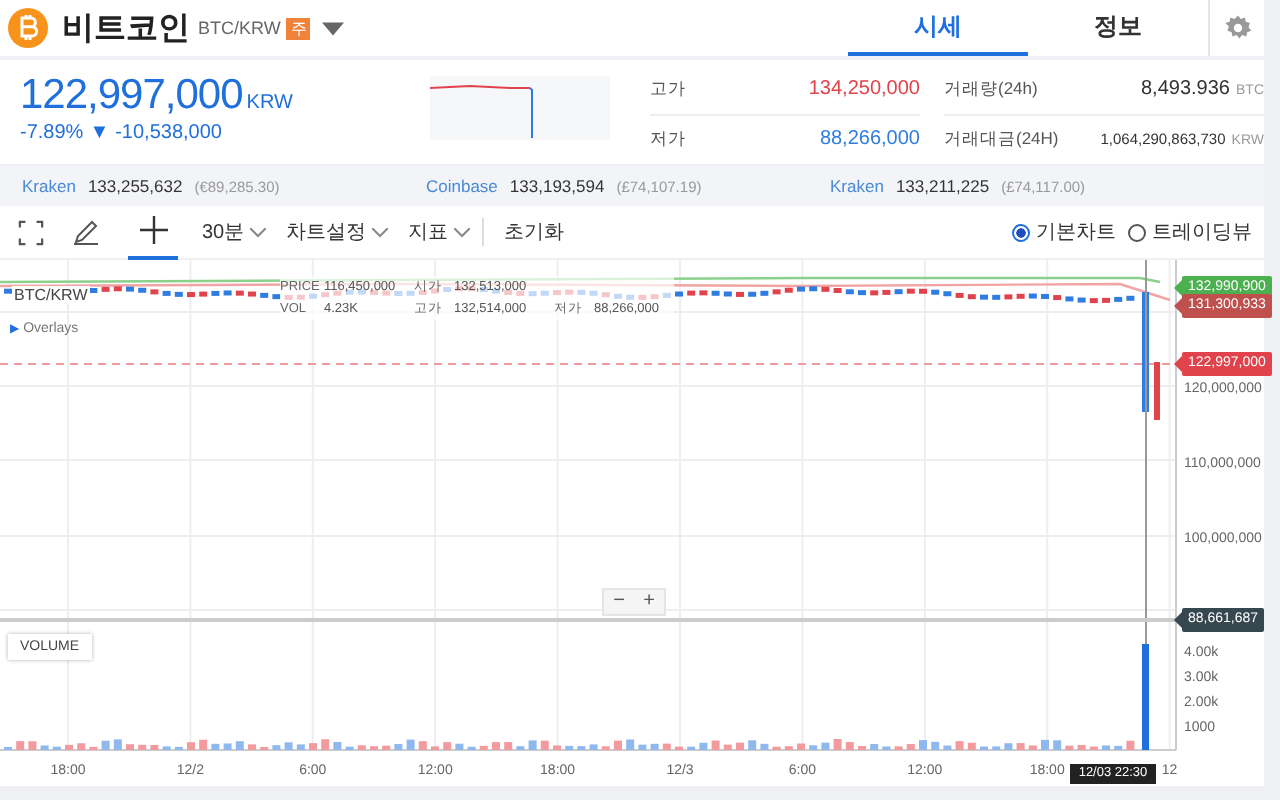  I want to click on pencil-icon, so click(86, 232).